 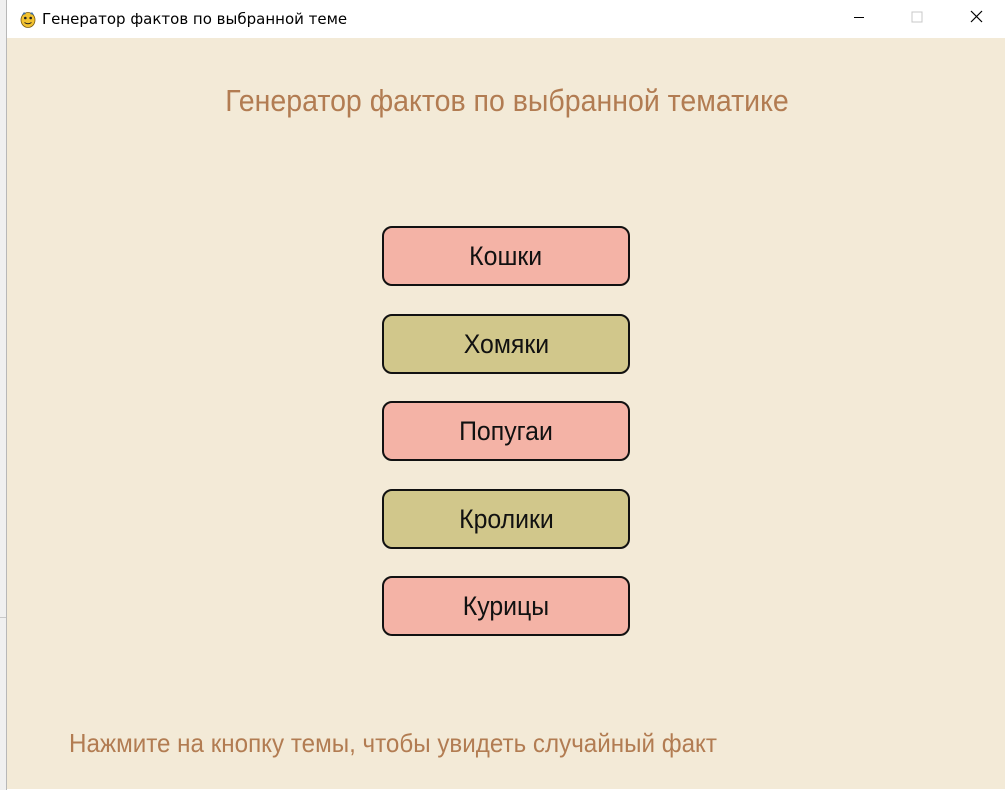 I want to click on topic-label: Попугаи, so click(x=506, y=430).